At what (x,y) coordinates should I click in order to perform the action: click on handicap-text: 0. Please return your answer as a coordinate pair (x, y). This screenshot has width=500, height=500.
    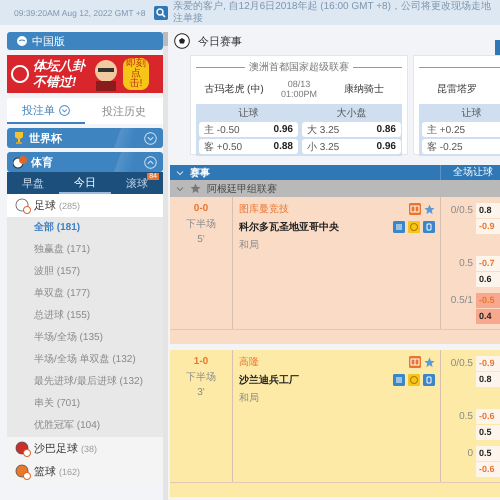
    Looking at the image, I should click on (470, 454).